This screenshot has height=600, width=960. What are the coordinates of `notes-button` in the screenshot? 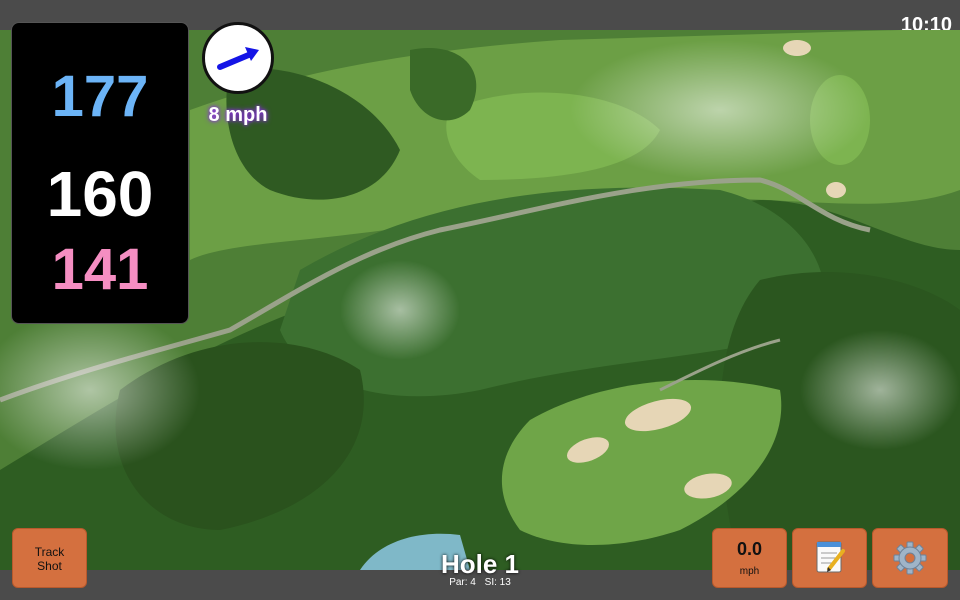 It's located at (829, 558).